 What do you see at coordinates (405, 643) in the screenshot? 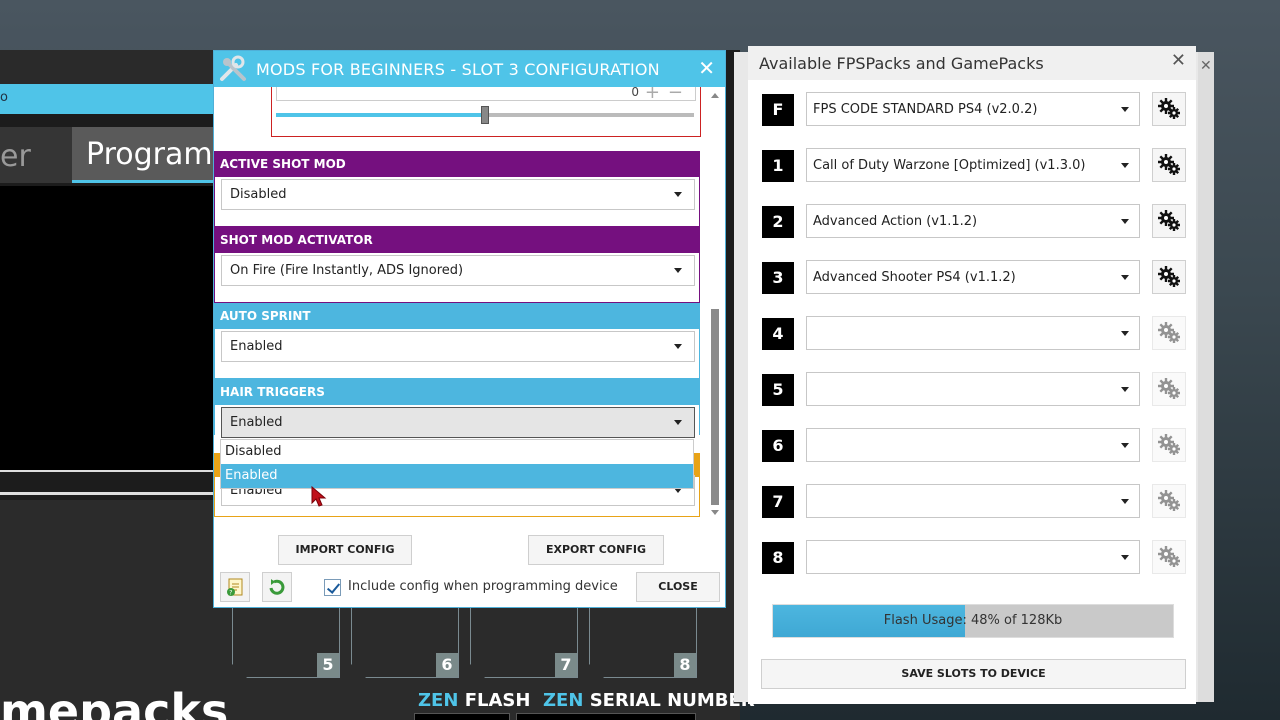
I see `bg-slot-6: 6` at bounding box center [405, 643].